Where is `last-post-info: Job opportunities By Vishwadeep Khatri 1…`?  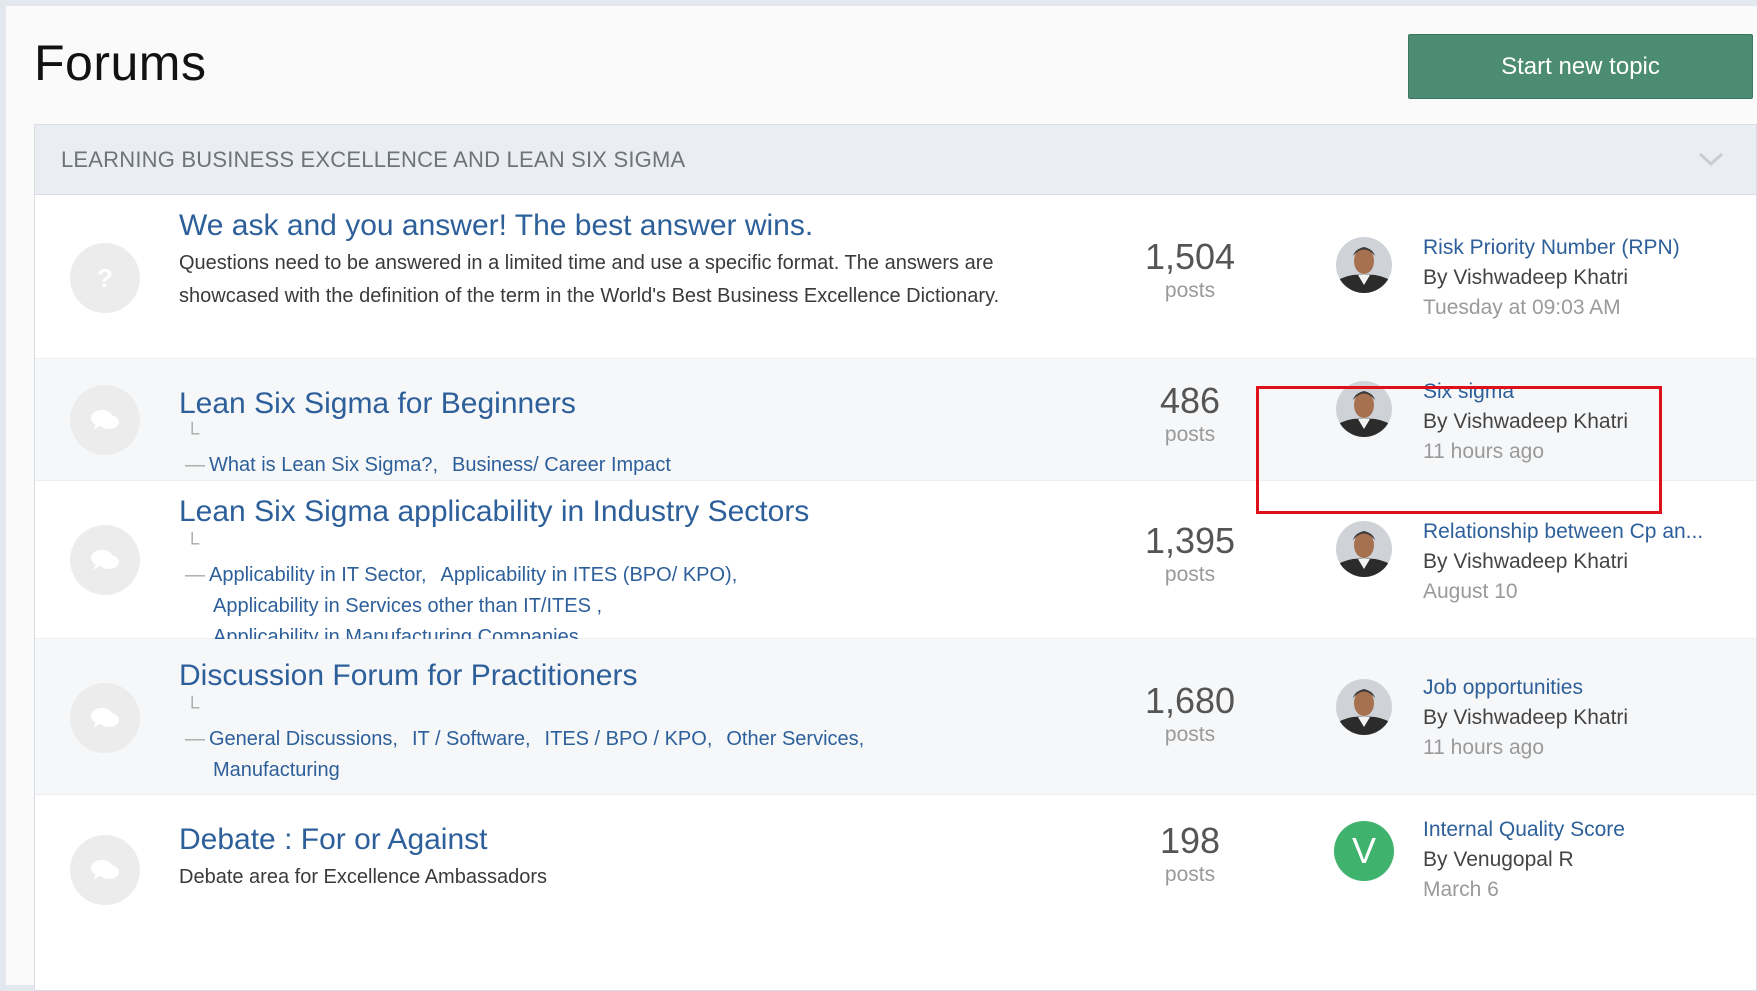
last-post-info: Job opportunities By Vishwadeep Khatri 1… is located at coordinates (1573, 718).